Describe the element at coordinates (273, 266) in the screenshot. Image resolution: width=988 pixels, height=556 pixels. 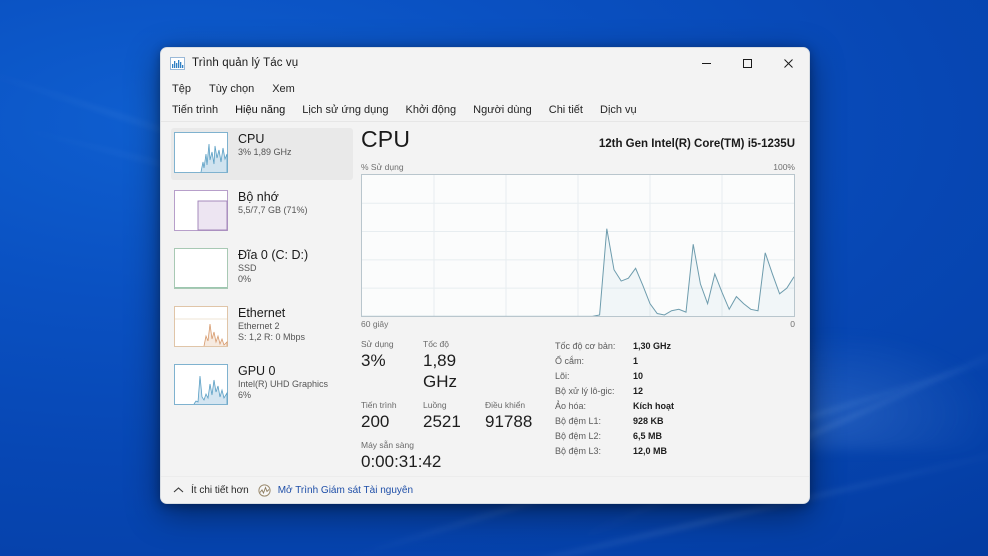
I see `sidebar-item-disk-texts: Đĩa 0 (C: D:) SSD 0%` at that location.